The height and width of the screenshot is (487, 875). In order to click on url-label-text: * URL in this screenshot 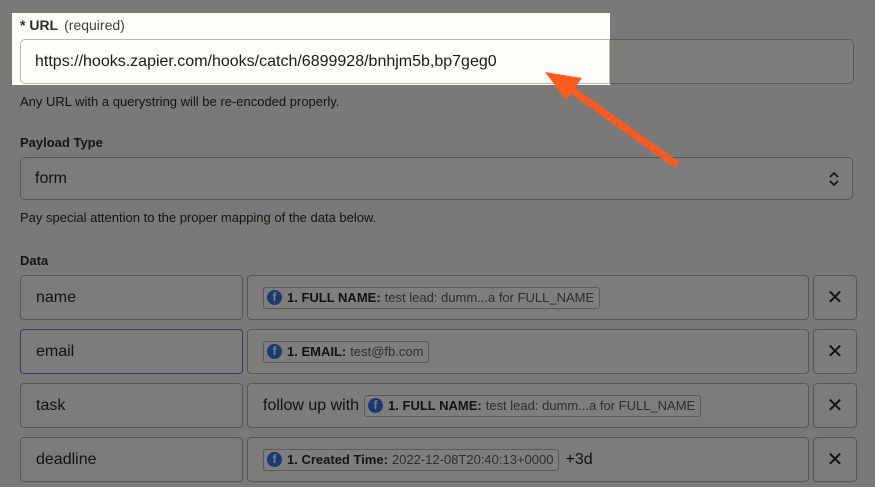, I will do `click(39, 25)`.